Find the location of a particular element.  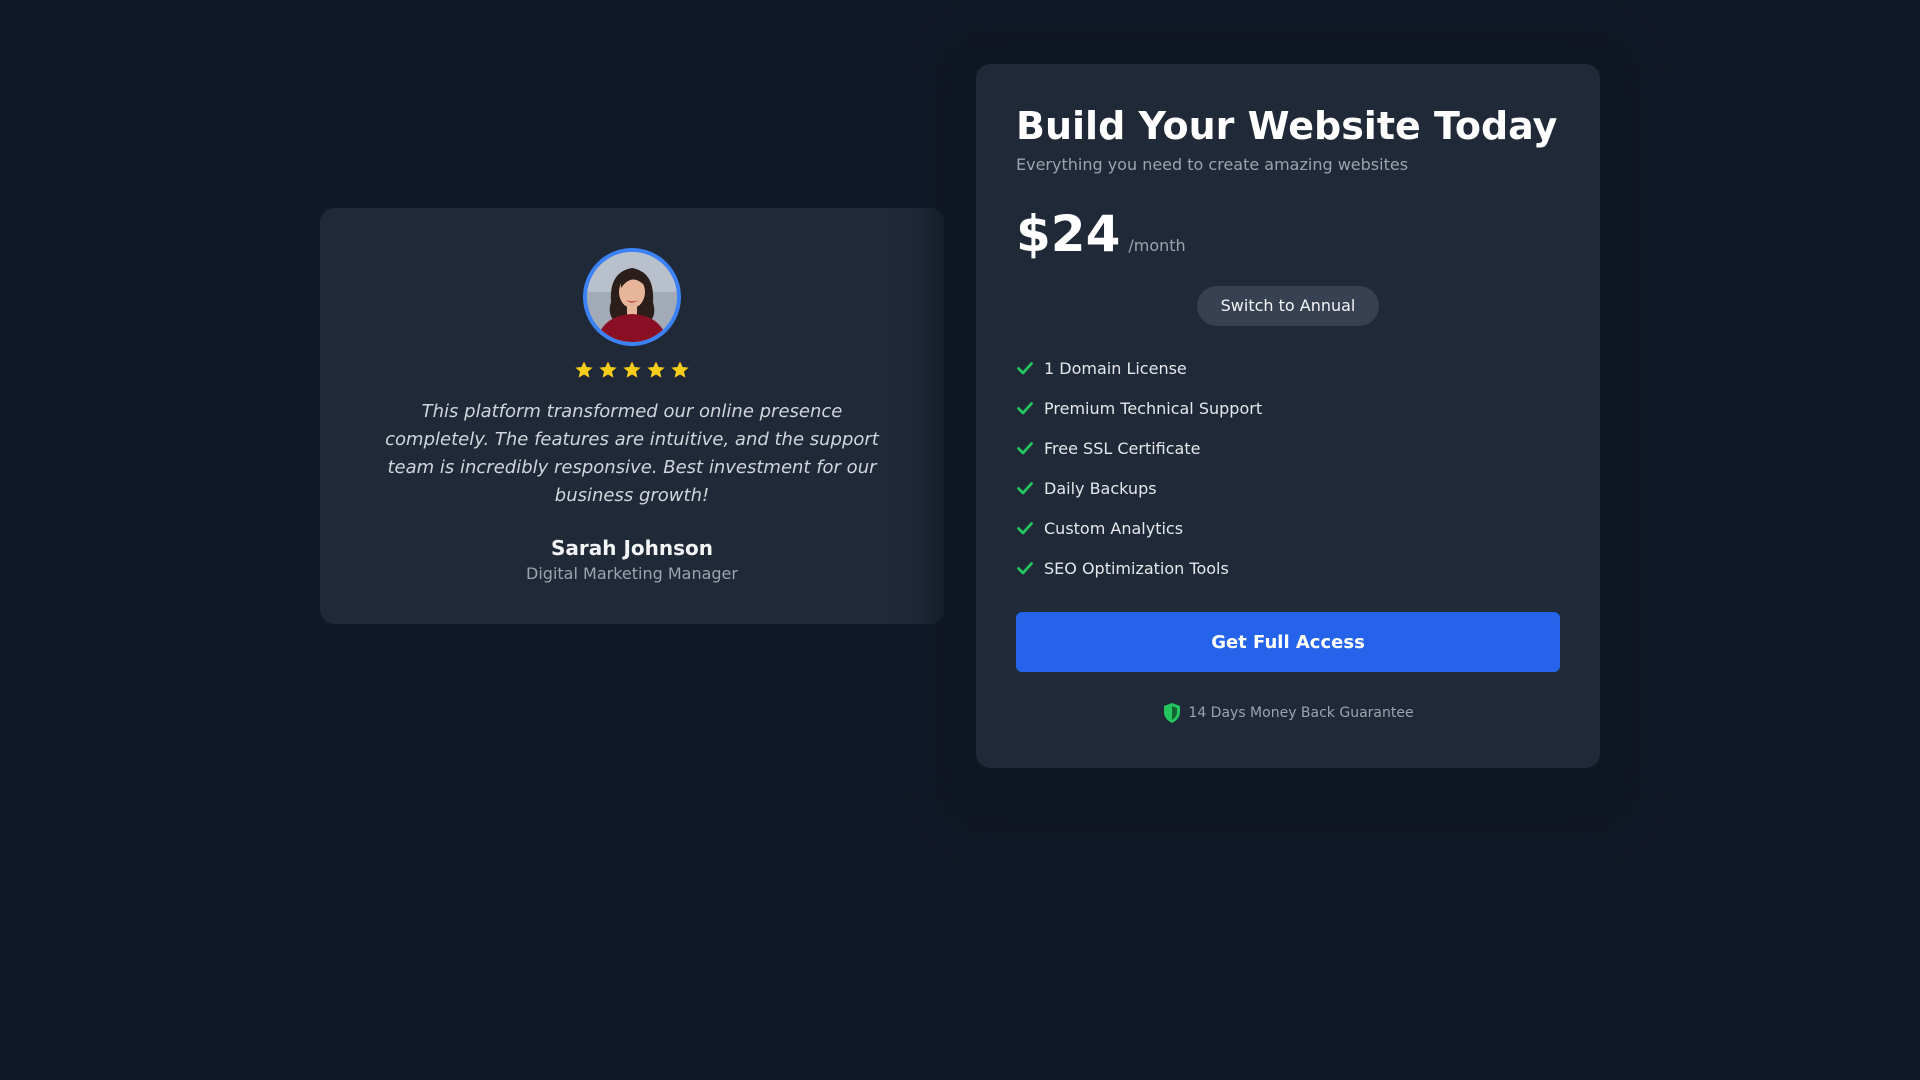

guarantee-text: 14 Days Money Back Guarantee is located at coordinates (1301, 713).